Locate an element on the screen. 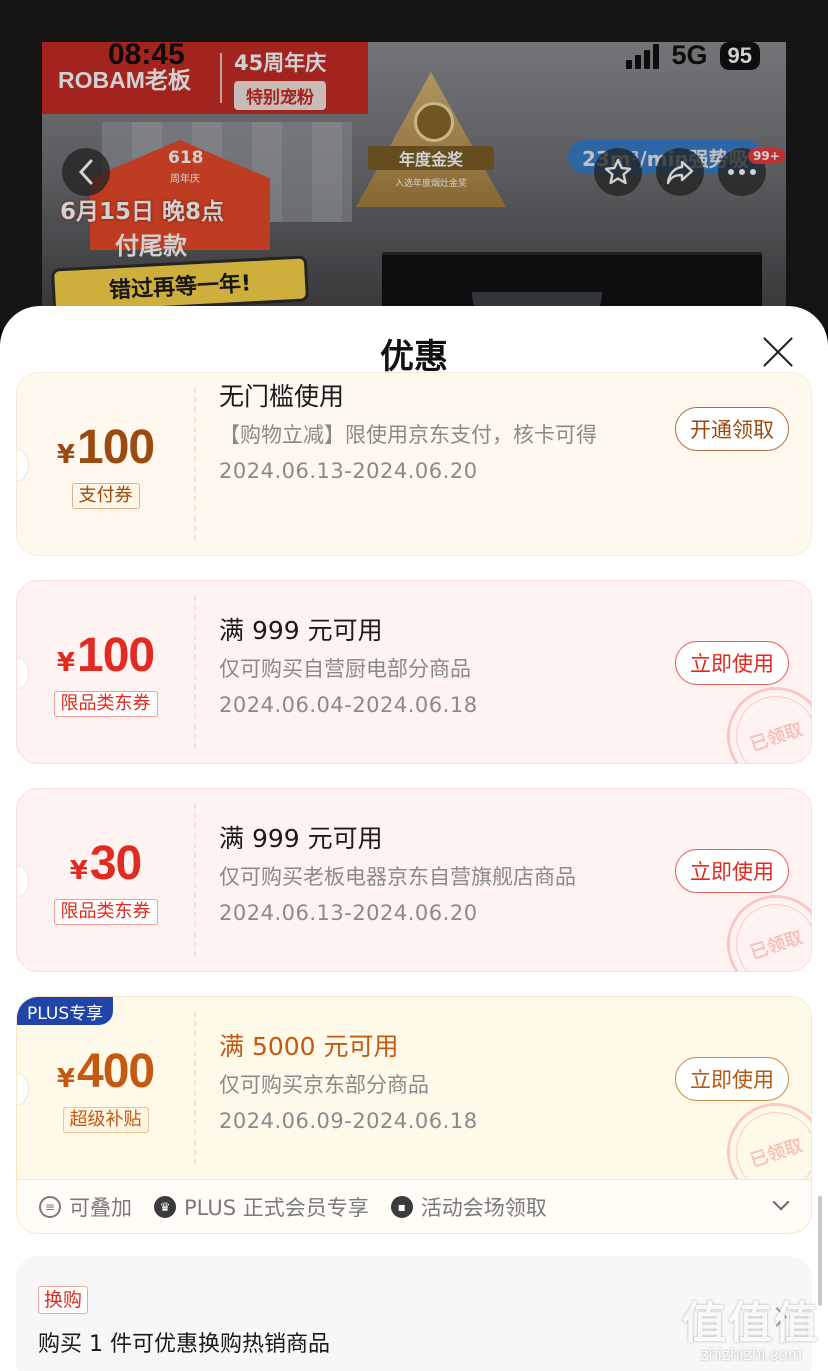 The width and height of the screenshot is (828, 1371). feature-event-venue: ▪ 活动会场领取 is located at coordinates (468, 1207).